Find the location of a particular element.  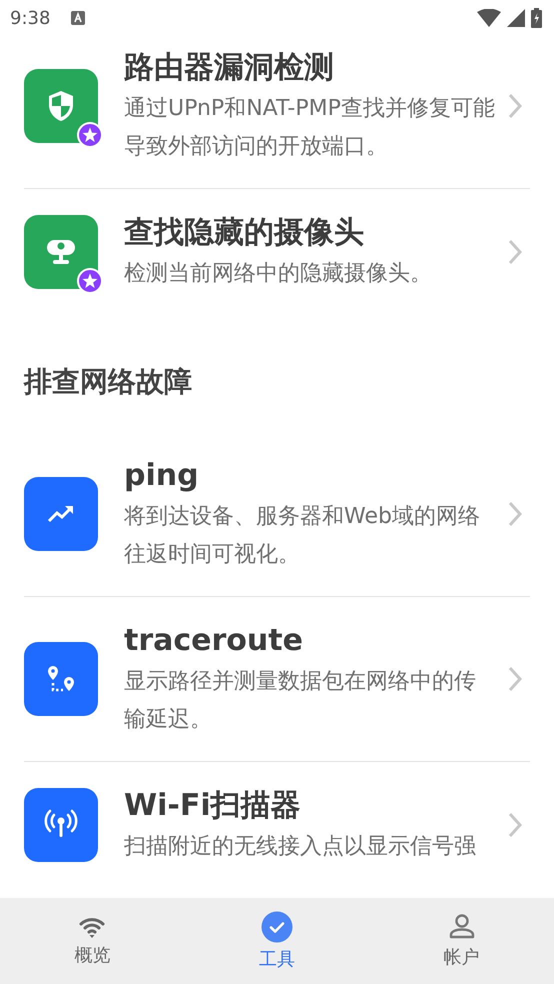

tool-title: traceroute is located at coordinates (214, 641).